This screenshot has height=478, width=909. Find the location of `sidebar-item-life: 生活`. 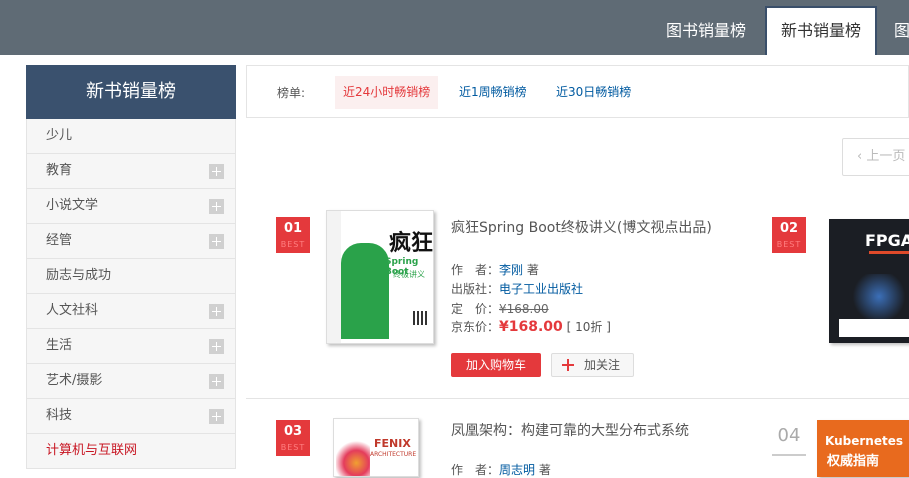

sidebar-item-life: 生活 is located at coordinates (131, 346).